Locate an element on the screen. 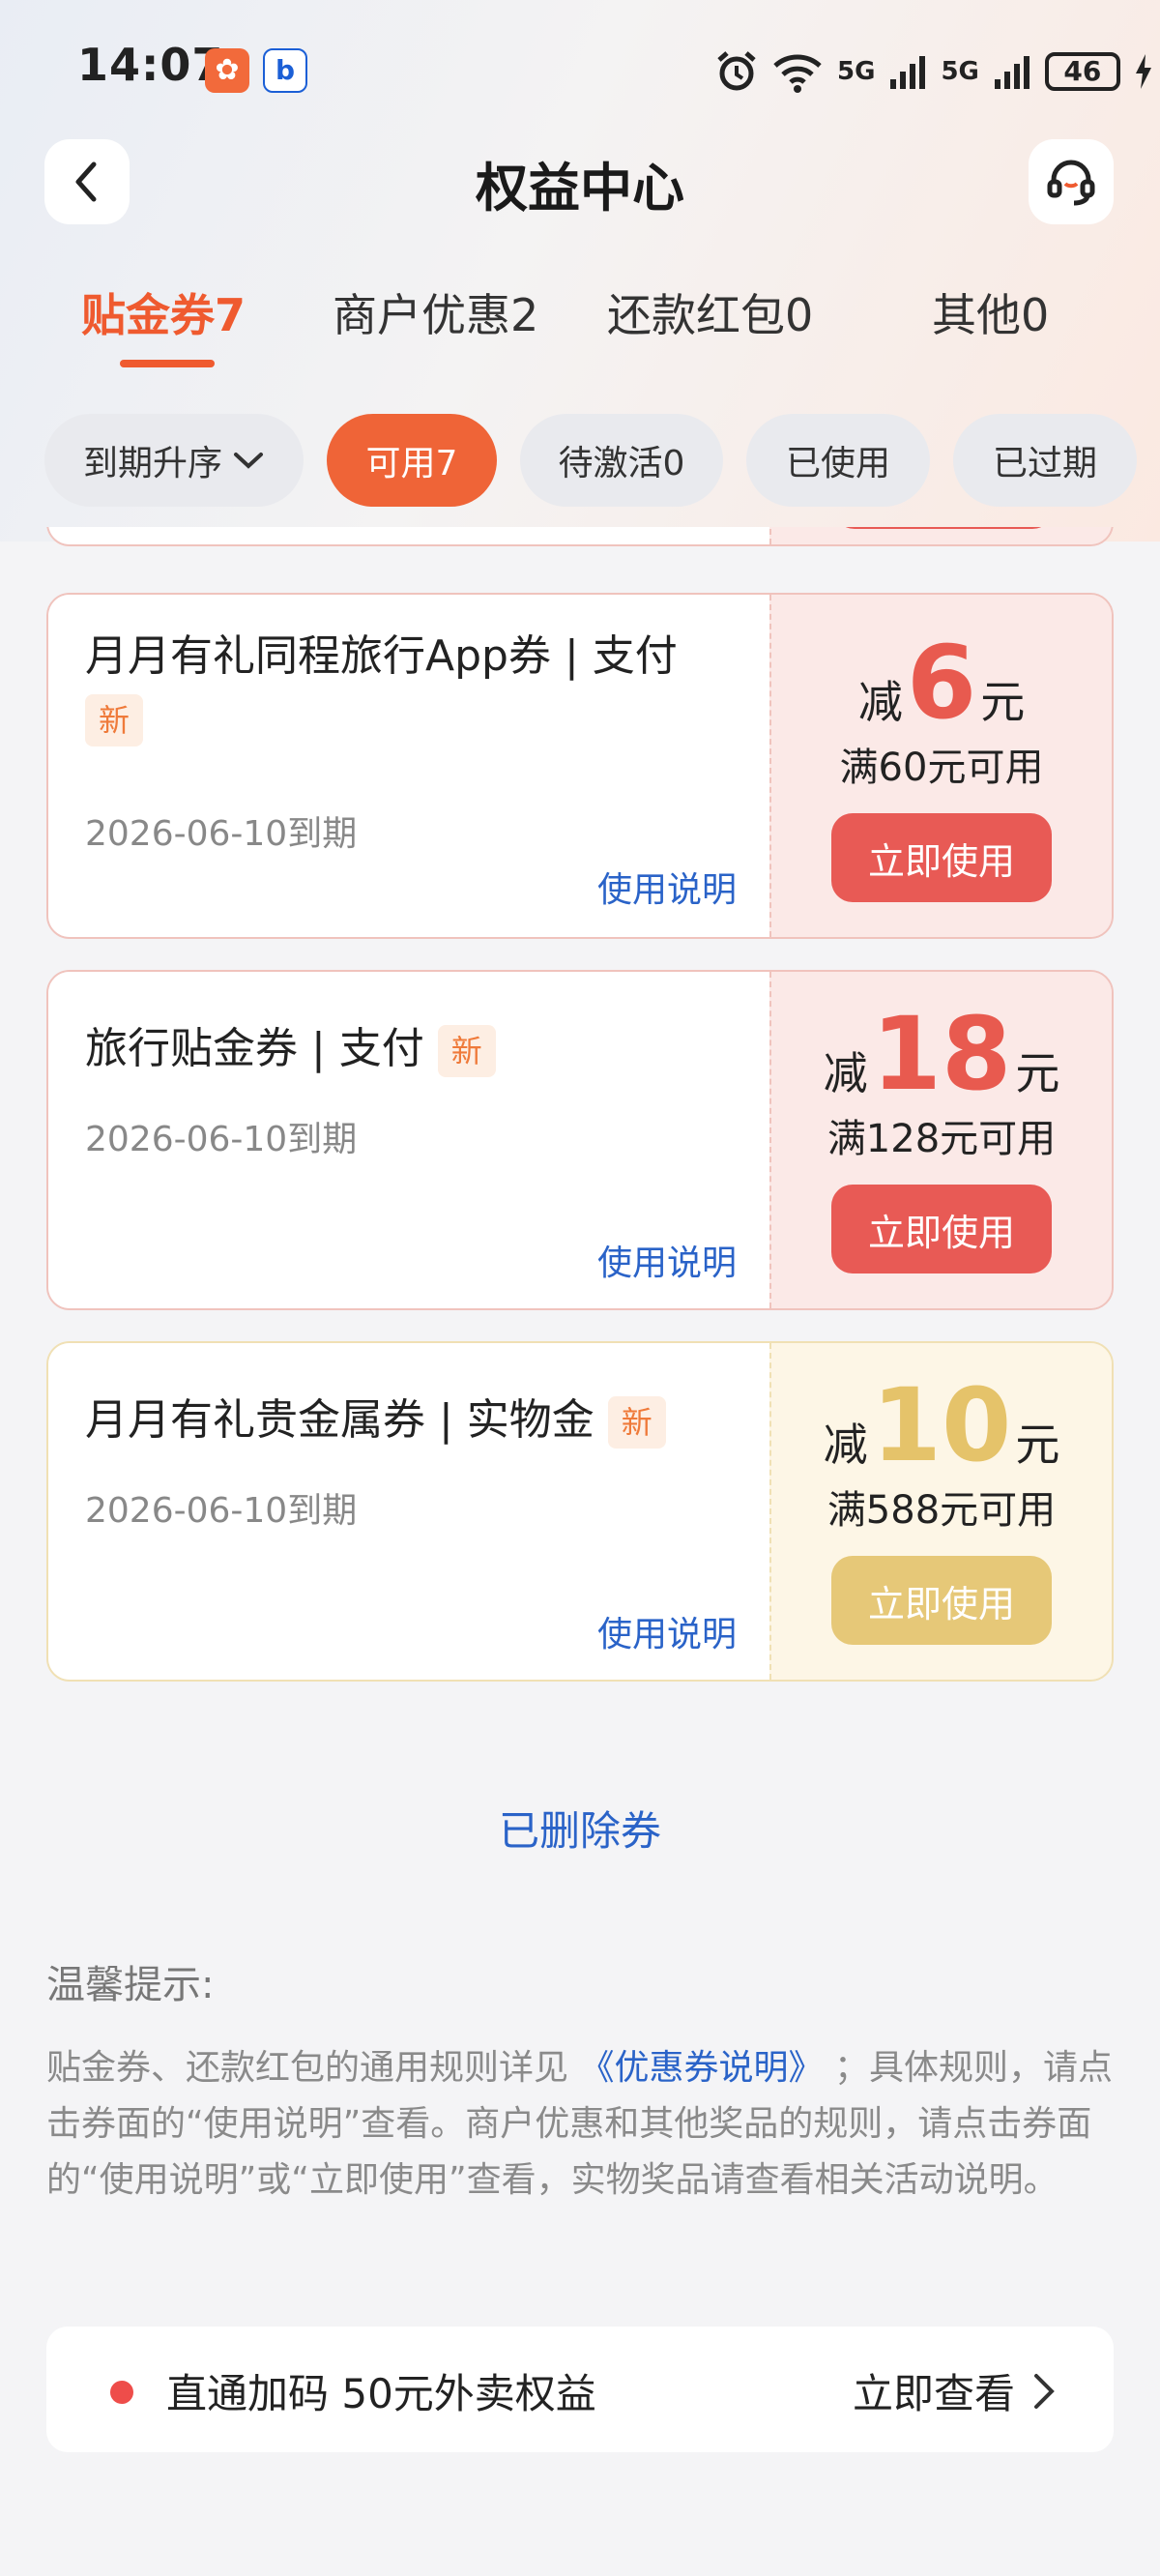 The width and height of the screenshot is (1160, 2576). promo-link-label: 立即查看 is located at coordinates (933, 2393).